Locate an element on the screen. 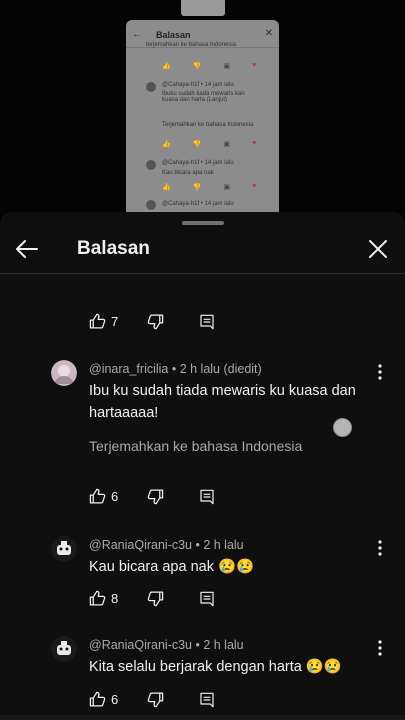  touch-indicator is located at coordinates (342, 427).